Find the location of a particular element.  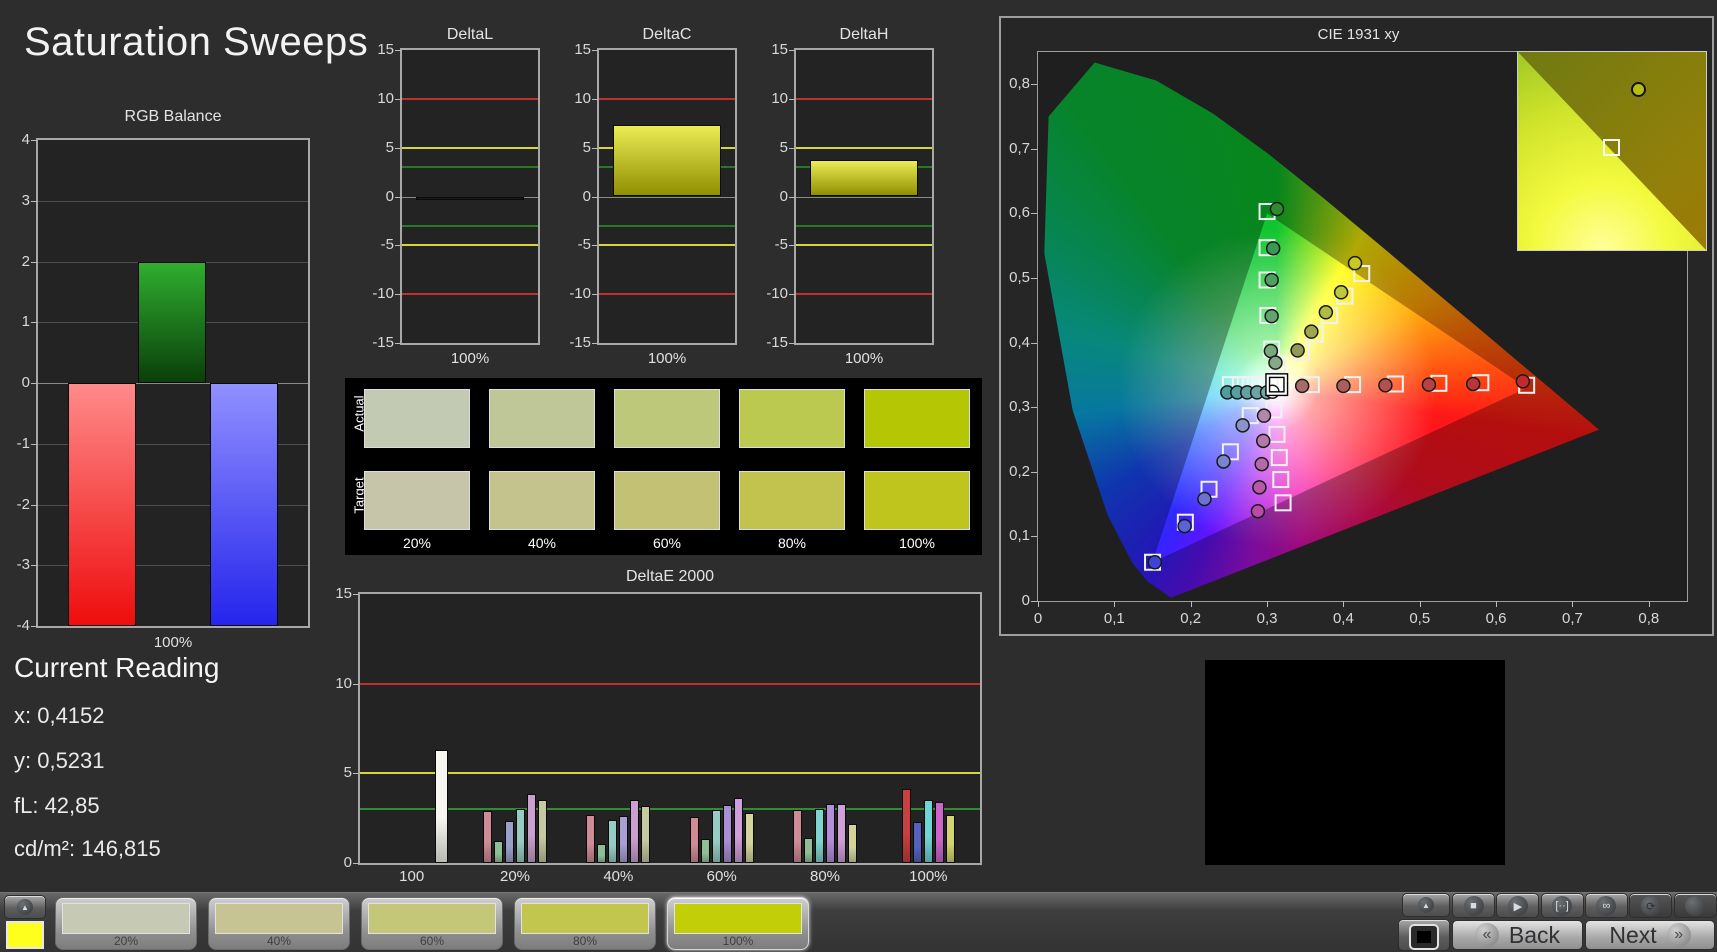

rgb-bar-blue is located at coordinates (244, 504).